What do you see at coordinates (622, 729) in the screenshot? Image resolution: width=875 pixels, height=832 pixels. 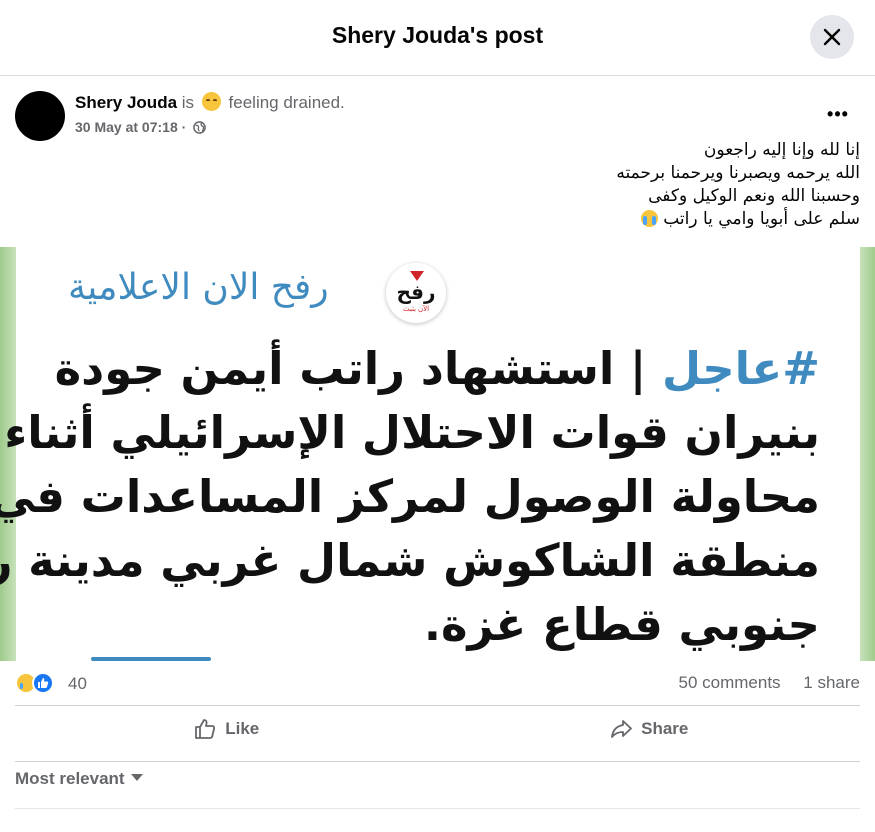 I see `share-icon` at bounding box center [622, 729].